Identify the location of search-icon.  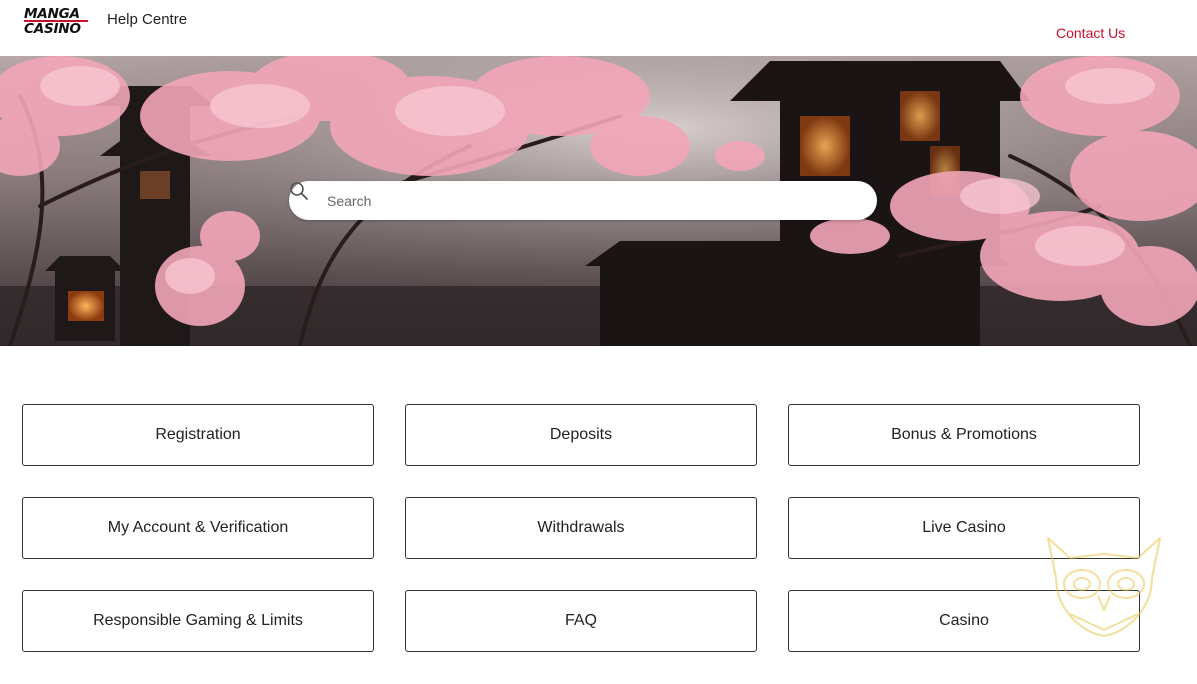
(299, 191).